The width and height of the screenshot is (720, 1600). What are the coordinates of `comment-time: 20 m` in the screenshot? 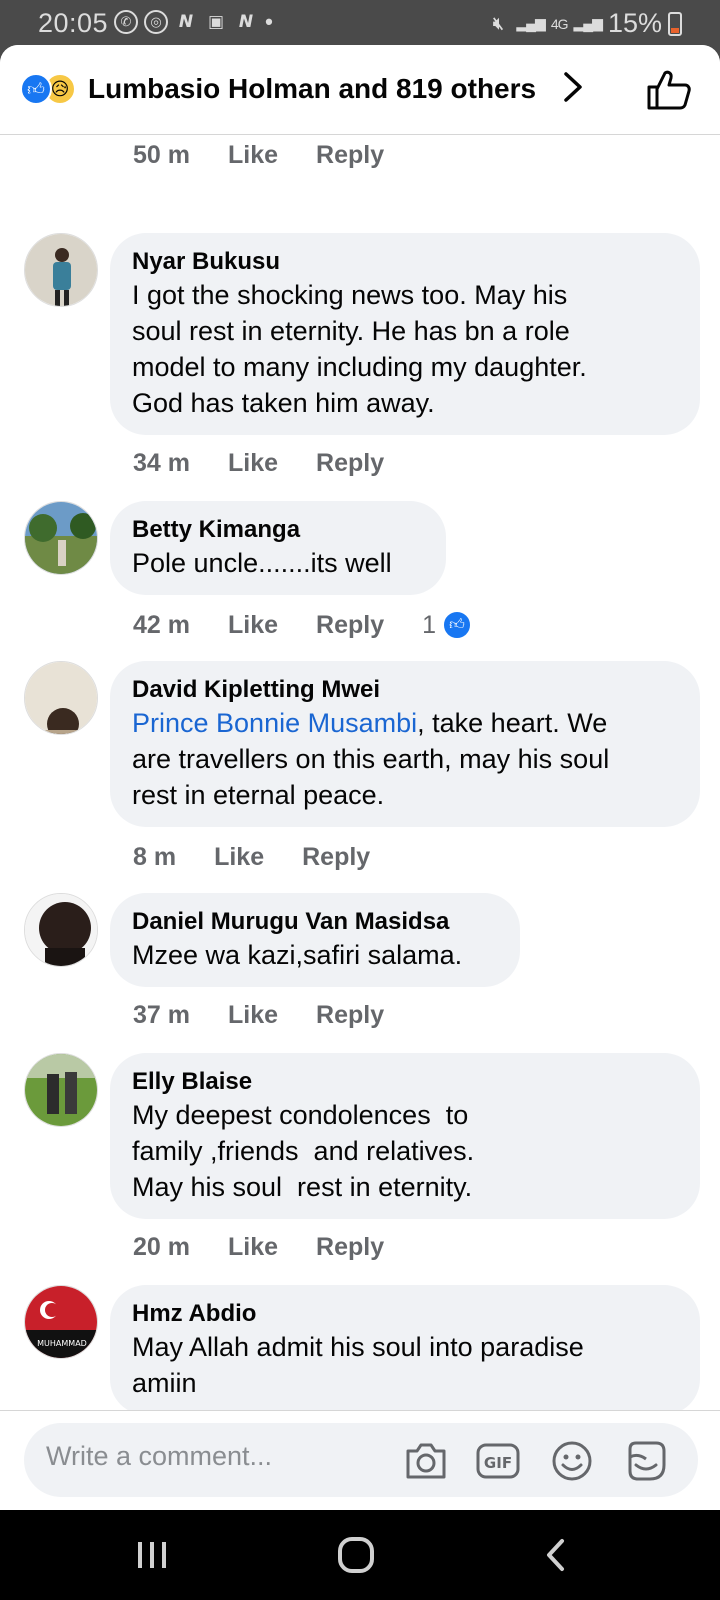 It's located at (161, 1246).